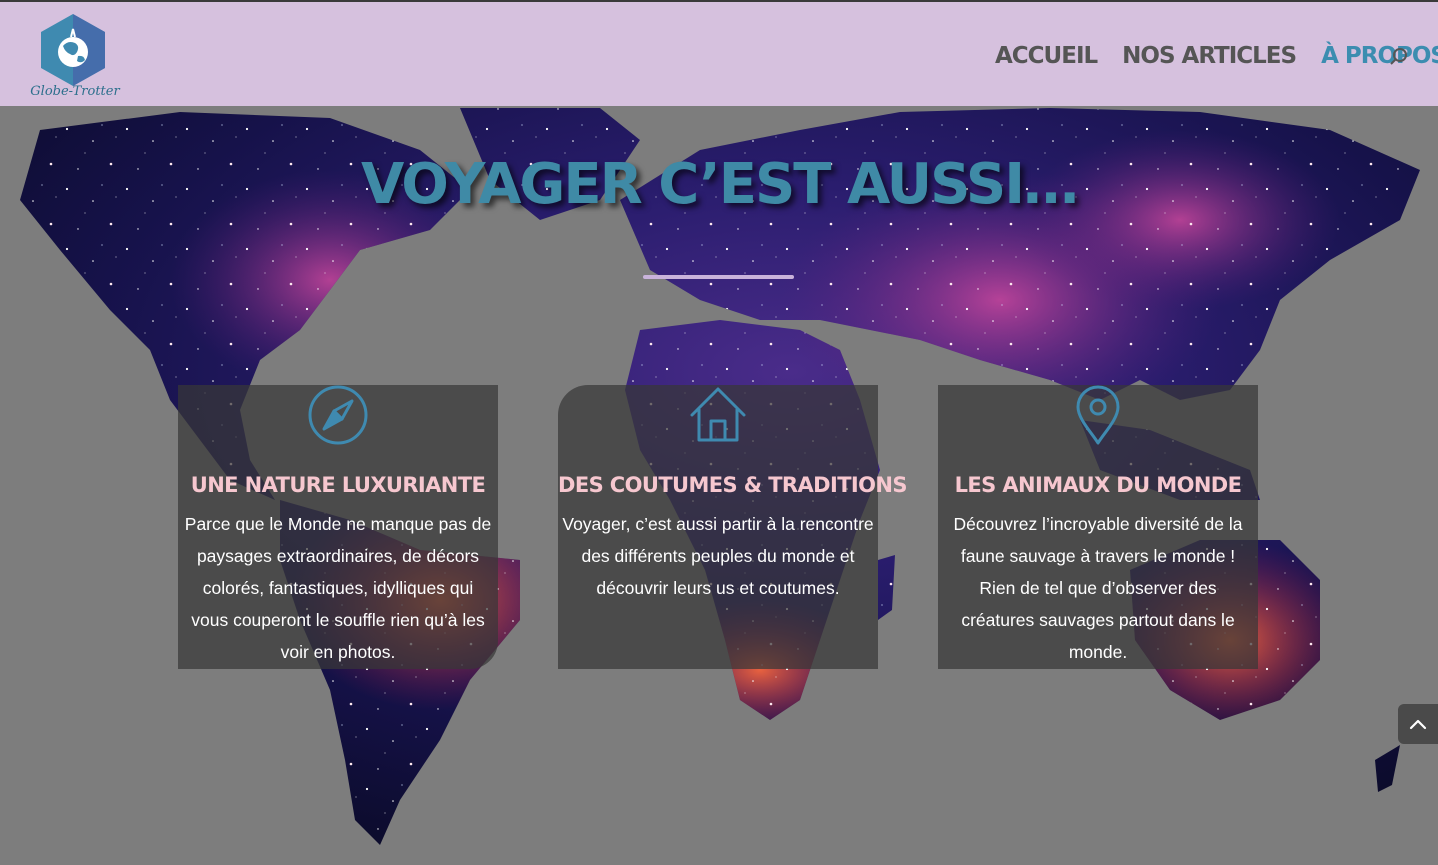  I want to click on chevron-up-icon, so click(1418, 724).